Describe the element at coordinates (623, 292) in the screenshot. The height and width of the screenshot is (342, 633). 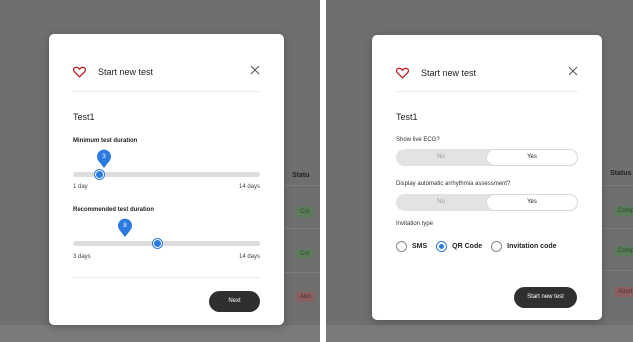
I see `status-badge: Abort` at that location.